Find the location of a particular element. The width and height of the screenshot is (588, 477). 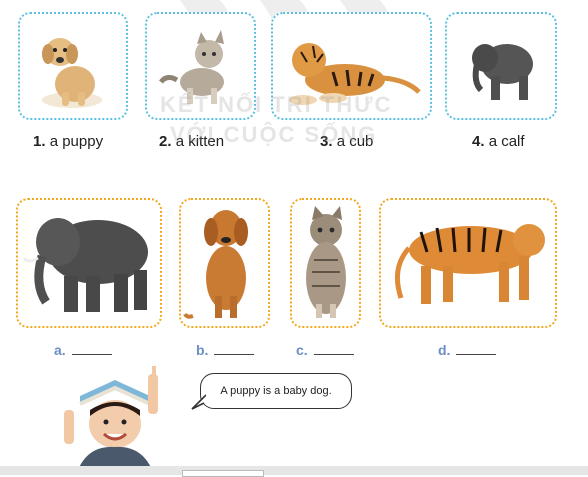

watermark-line2: VỚI CUỘC SỐNG is located at coordinates (274, 134).